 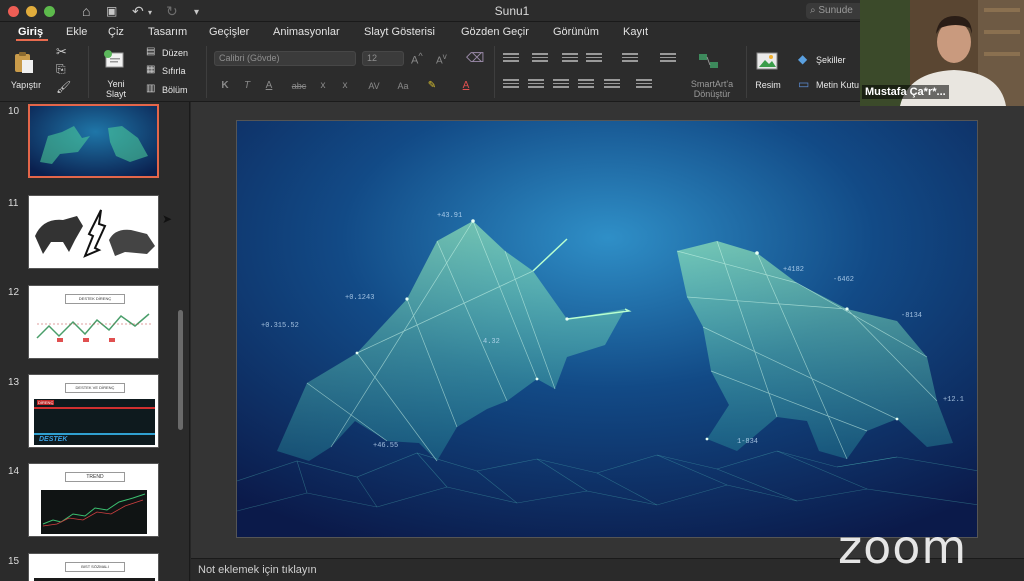 I want to click on columns-icon, so click(x=612, y=85).